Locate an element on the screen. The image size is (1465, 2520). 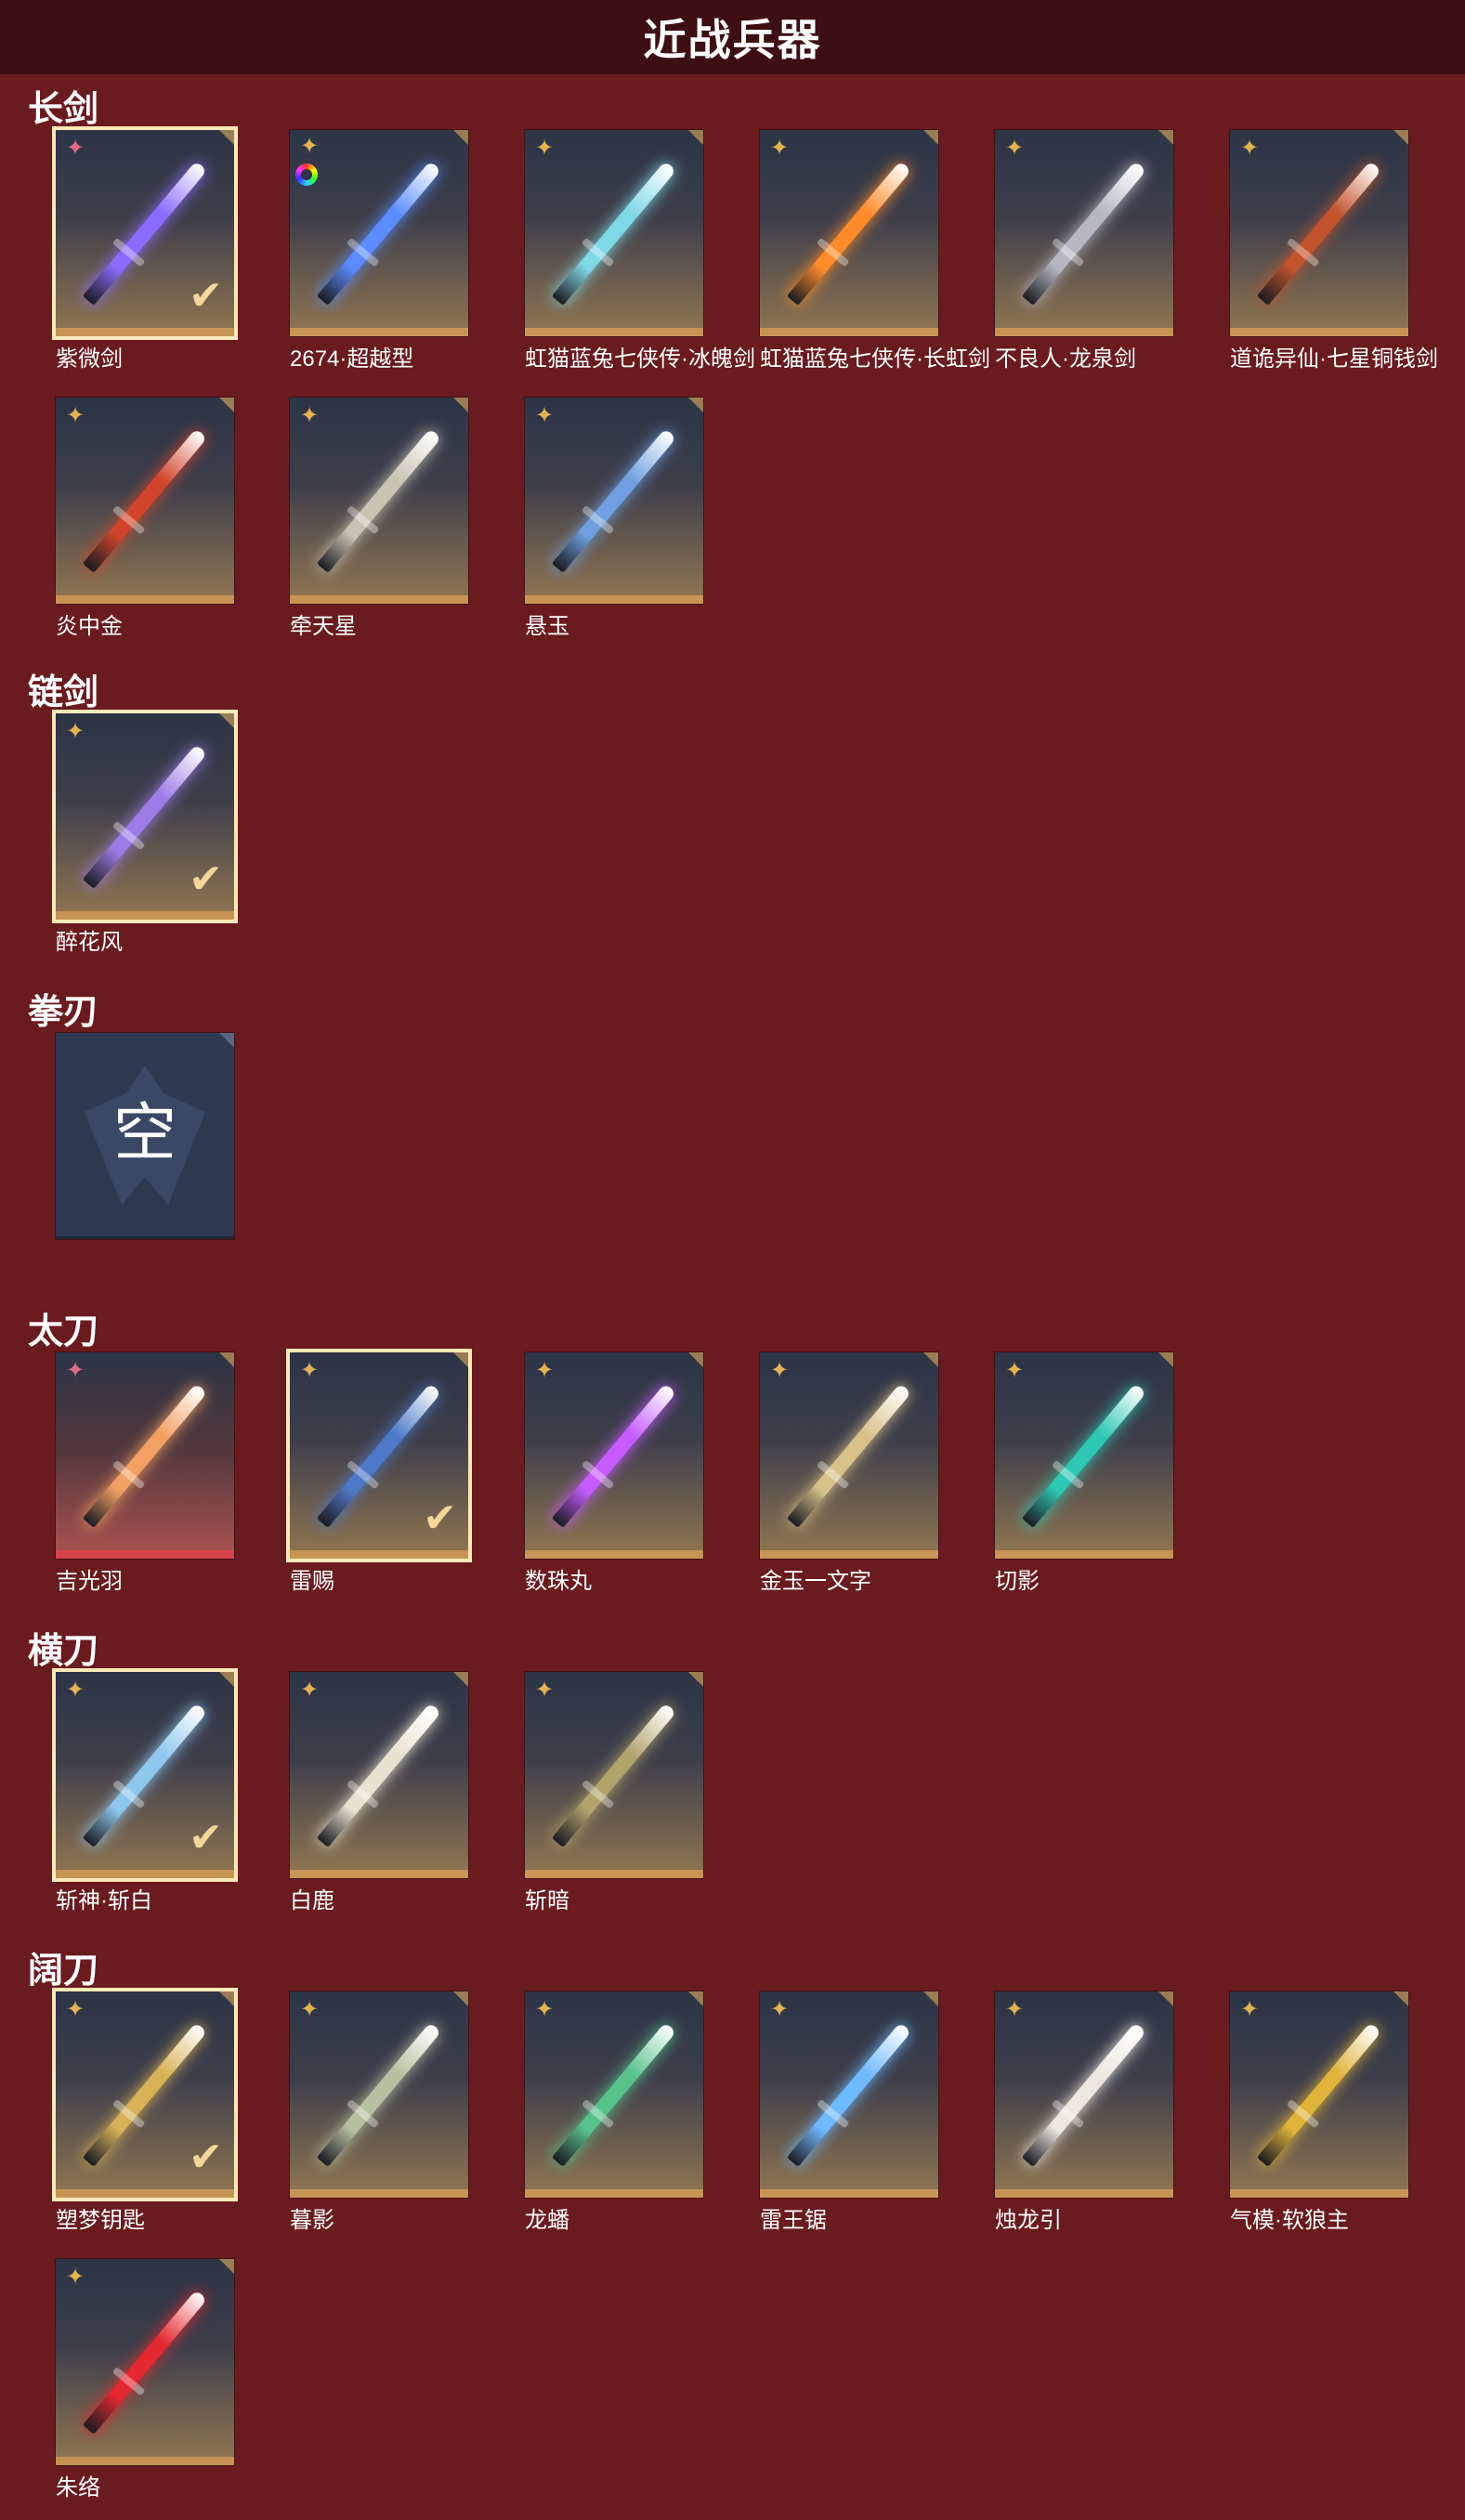
weapon-name: 白鹿 is located at coordinates (312, 1900).